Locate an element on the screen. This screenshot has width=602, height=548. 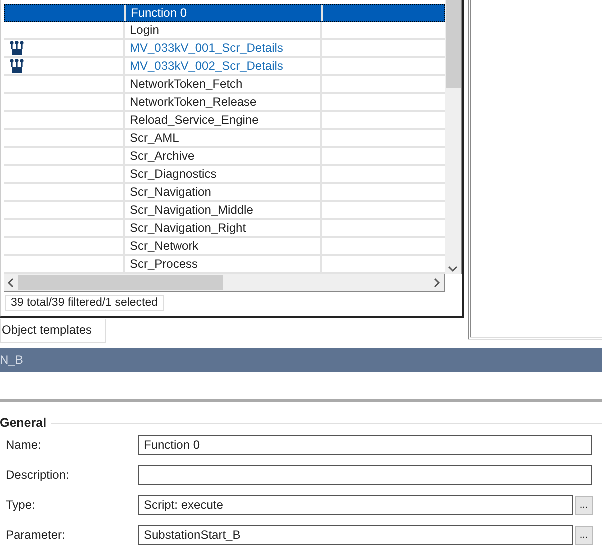
table-row: Scr_Archive is located at coordinates (224, 157).